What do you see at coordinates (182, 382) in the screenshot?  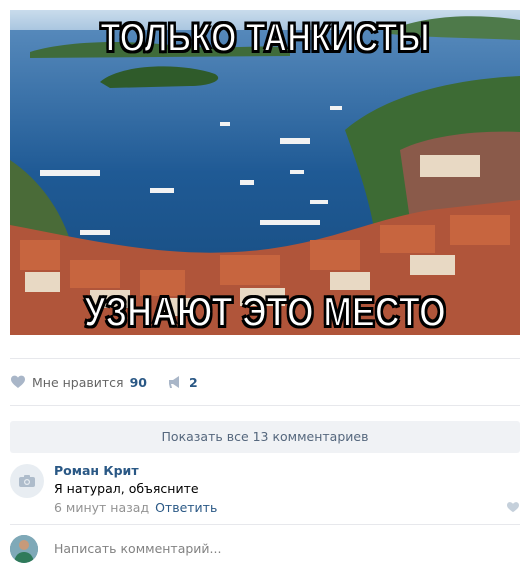 I see `share-button: 2` at bounding box center [182, 382].